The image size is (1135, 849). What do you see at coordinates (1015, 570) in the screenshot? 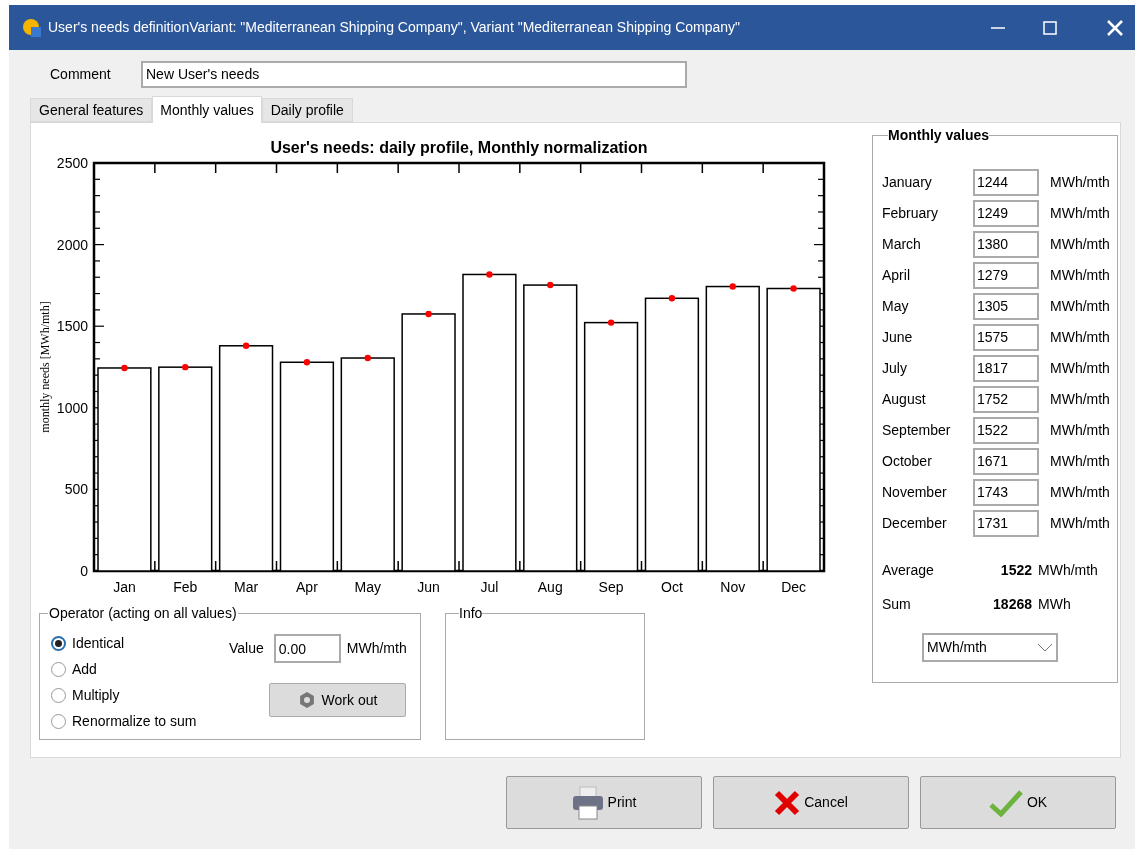
I see `summary-value: 1522` at bounding box center [1015, 570].